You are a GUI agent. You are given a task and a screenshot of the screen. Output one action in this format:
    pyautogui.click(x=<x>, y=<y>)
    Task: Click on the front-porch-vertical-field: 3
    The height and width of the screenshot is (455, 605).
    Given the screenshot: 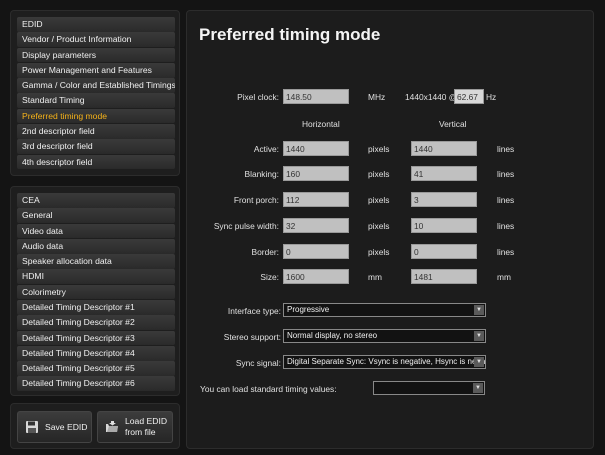 What is the action you would take?
    pyautogui.click(x=444, y=199)
    